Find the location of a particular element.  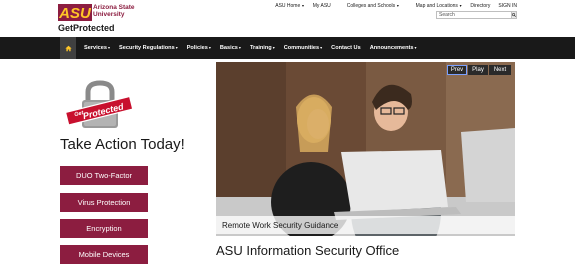

nav-item-basics: Basics▾ is located at coordinates (230, 48).